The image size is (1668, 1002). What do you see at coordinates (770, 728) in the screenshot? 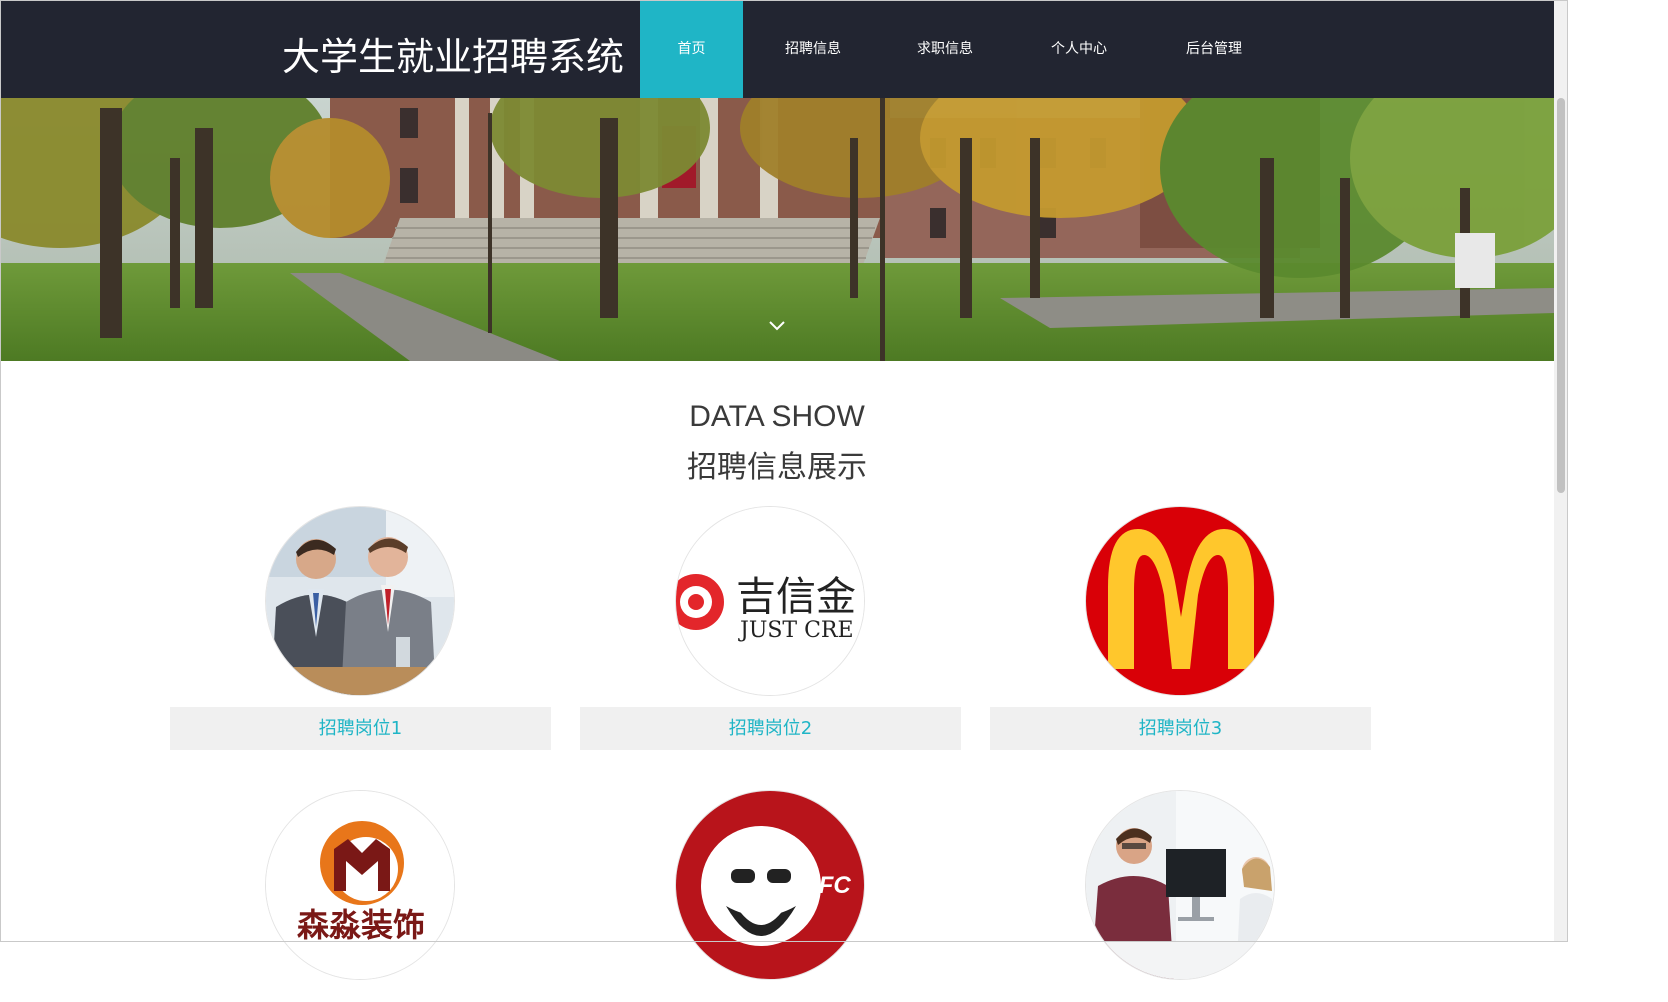
I see `job-title-2: 招聘岗位2` at bounding box center [770, 728].